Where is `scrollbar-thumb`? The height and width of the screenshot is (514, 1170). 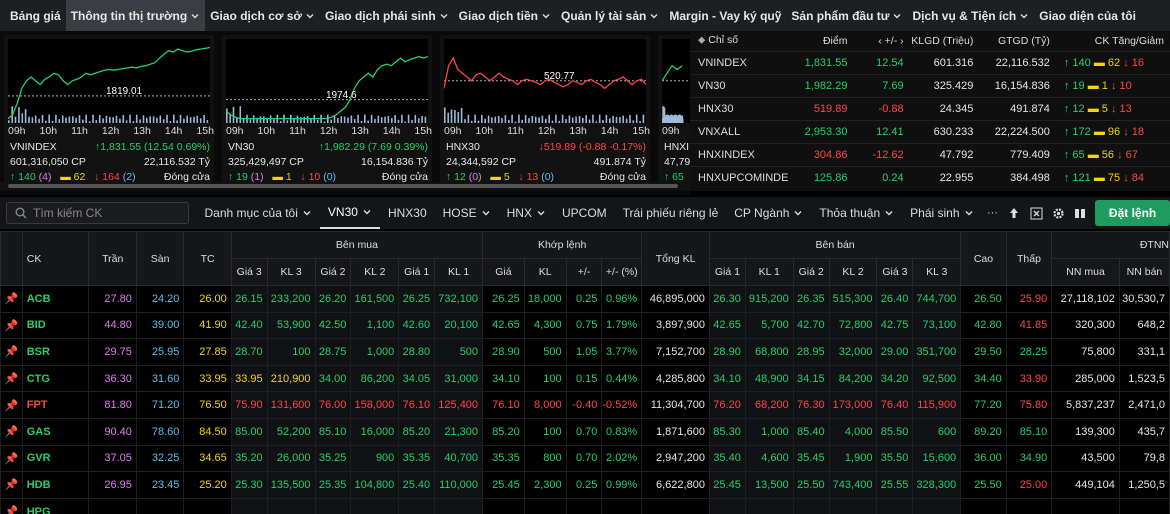
scrollbar-thumb is located at coordinates (343, 186).